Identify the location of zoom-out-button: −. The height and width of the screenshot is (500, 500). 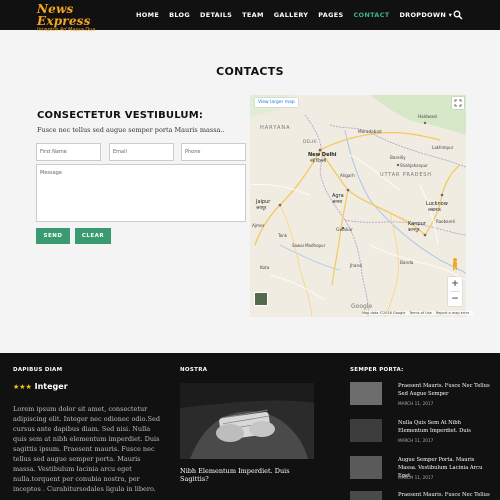
(455, 299).